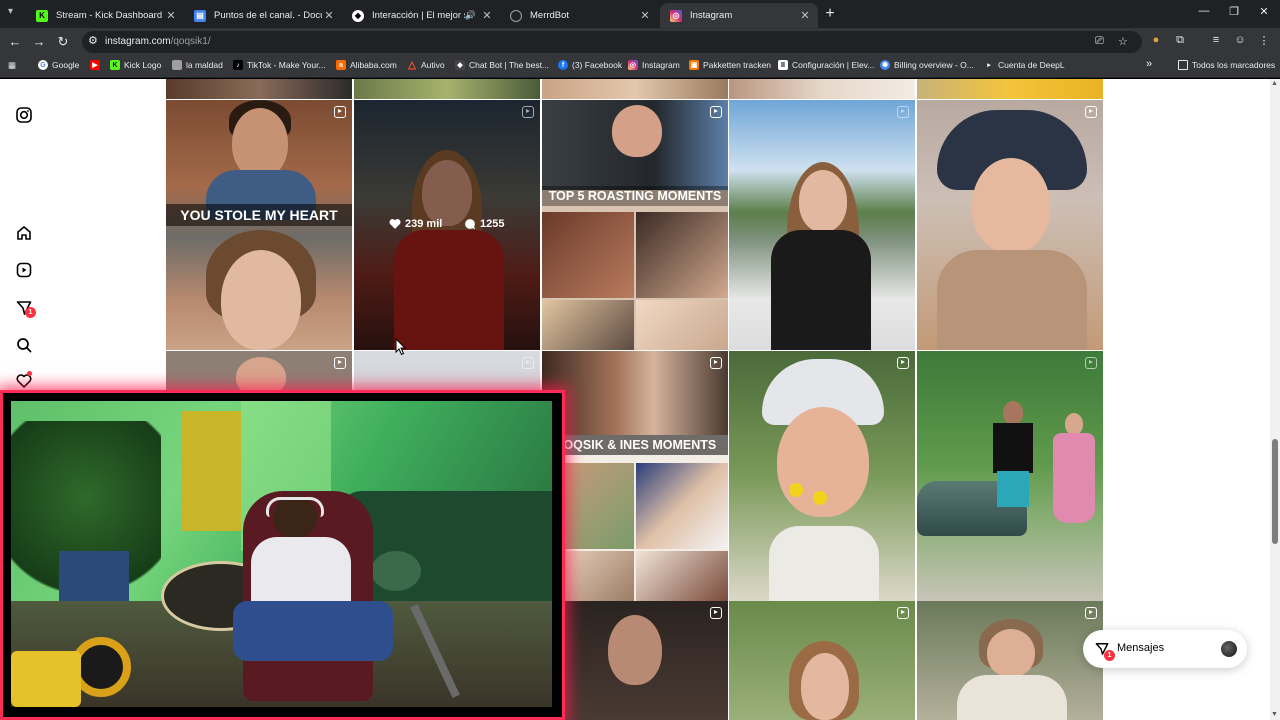 Image resolution: width=1280 pixels, height=720 pixels. Describe the element at coordinates (24, 270) in the screenshot. I see `reels-icon` at that location.